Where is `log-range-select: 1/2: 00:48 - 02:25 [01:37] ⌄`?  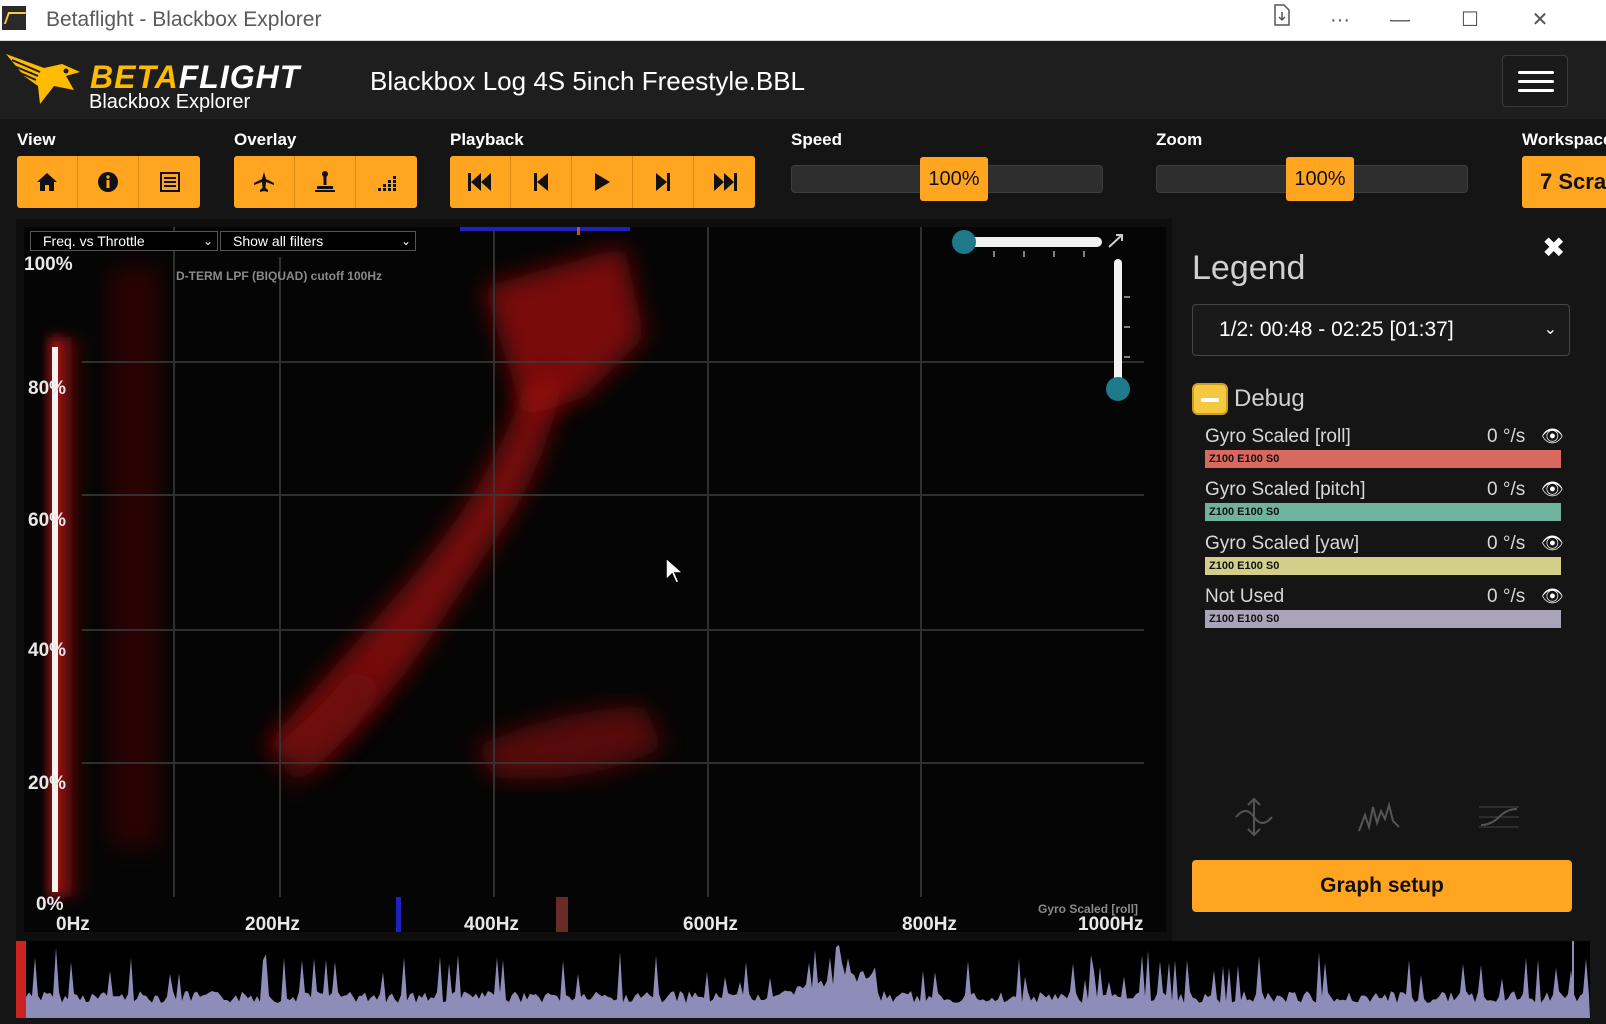
log-range-select: 1/2: 00:48 - 02:25 [01:37] ⌄ is located at coordinates (1381, 330).